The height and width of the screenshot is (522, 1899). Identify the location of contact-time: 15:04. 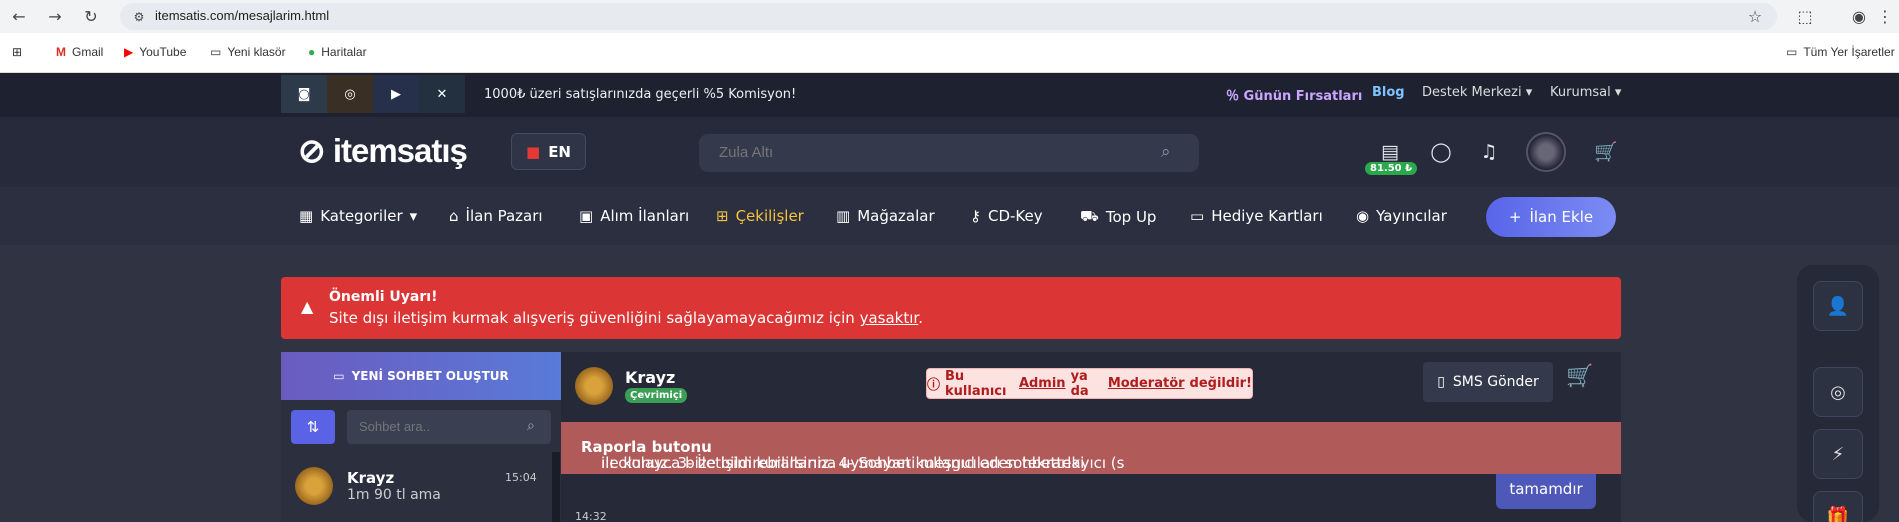
(521, 477).